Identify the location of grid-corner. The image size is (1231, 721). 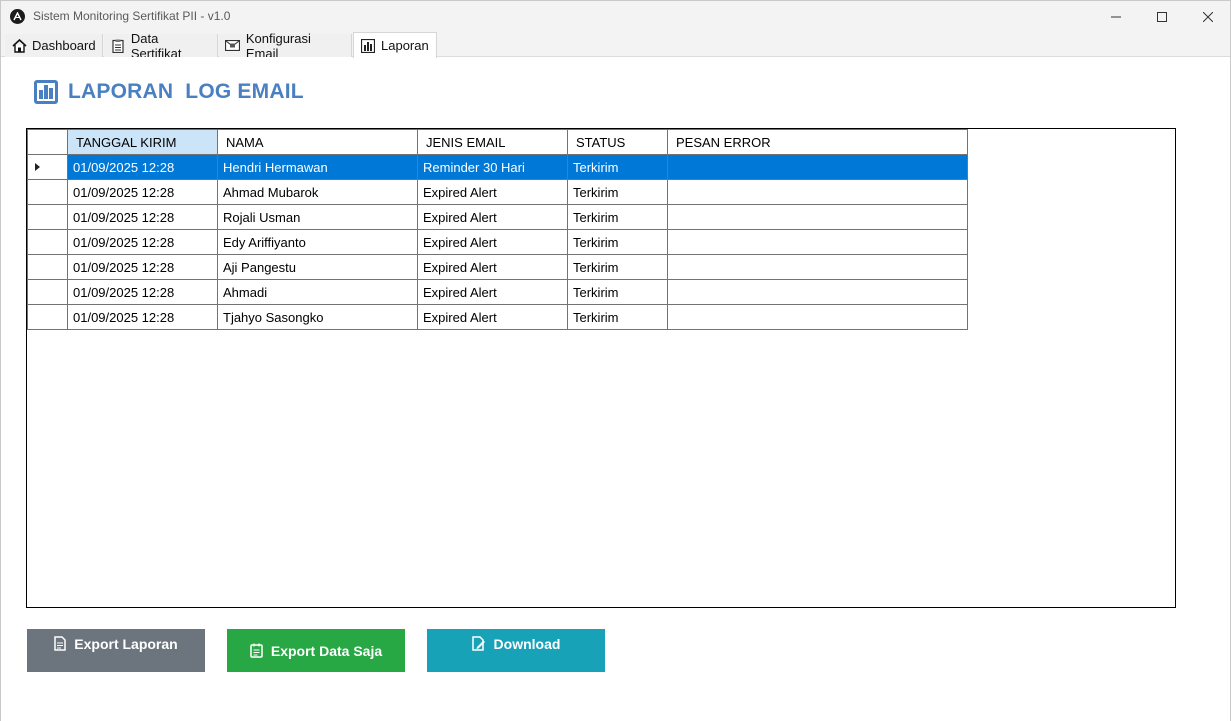
(47, 142).